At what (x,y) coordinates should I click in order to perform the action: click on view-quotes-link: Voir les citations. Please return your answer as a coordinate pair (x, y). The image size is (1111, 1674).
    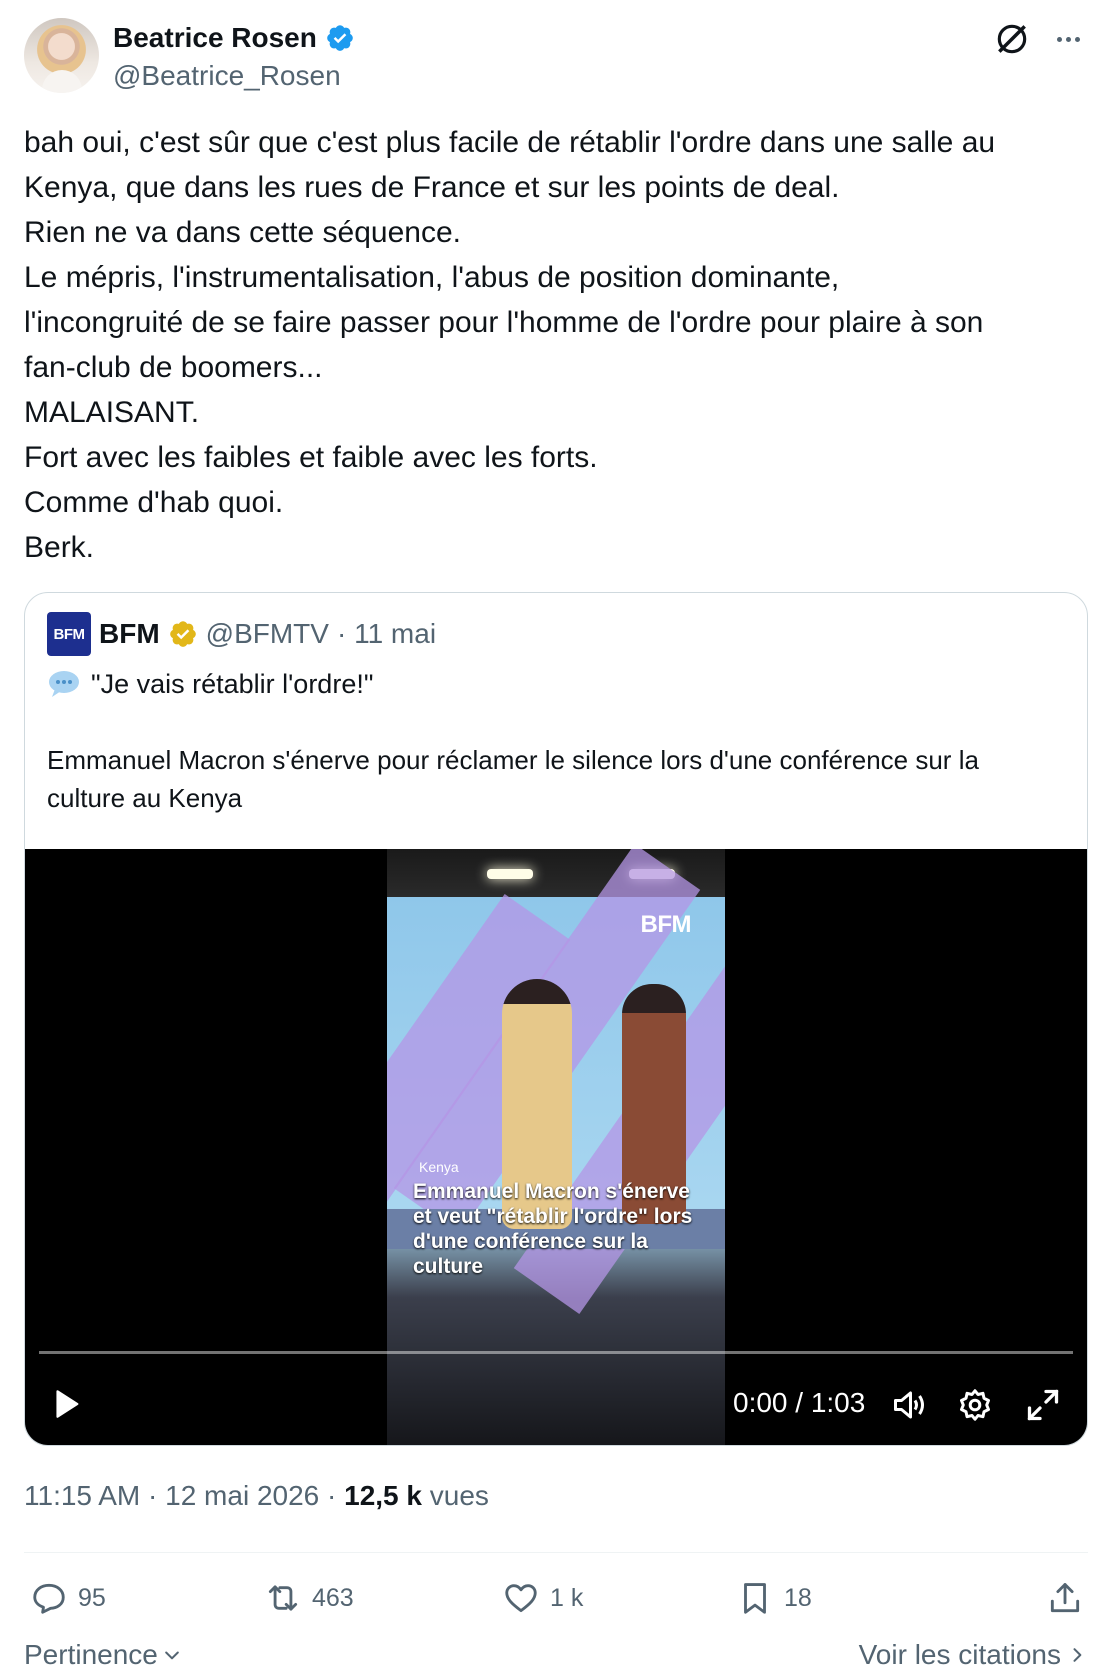
    Looking at the image, I should click on (973, 1655).